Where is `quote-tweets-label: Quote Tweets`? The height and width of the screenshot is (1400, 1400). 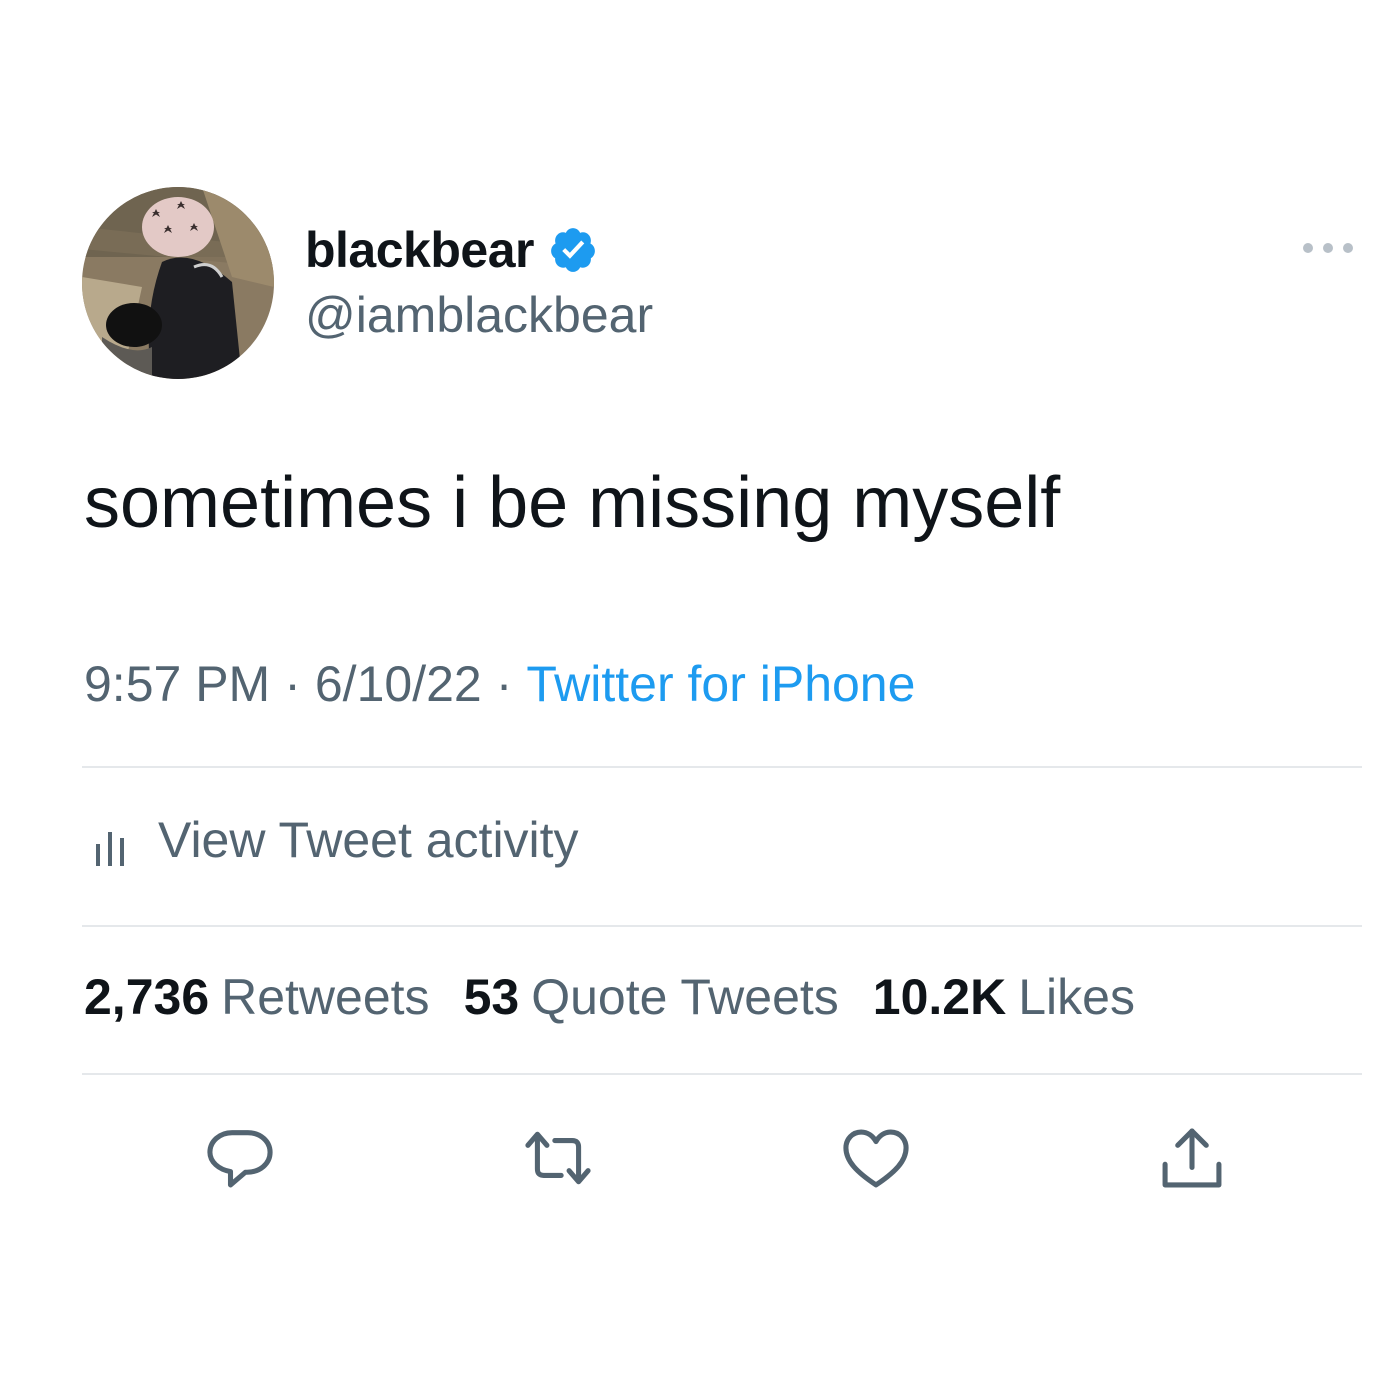 quote-tweets-label: Quote Tweets is located at coordinates (685, 997).